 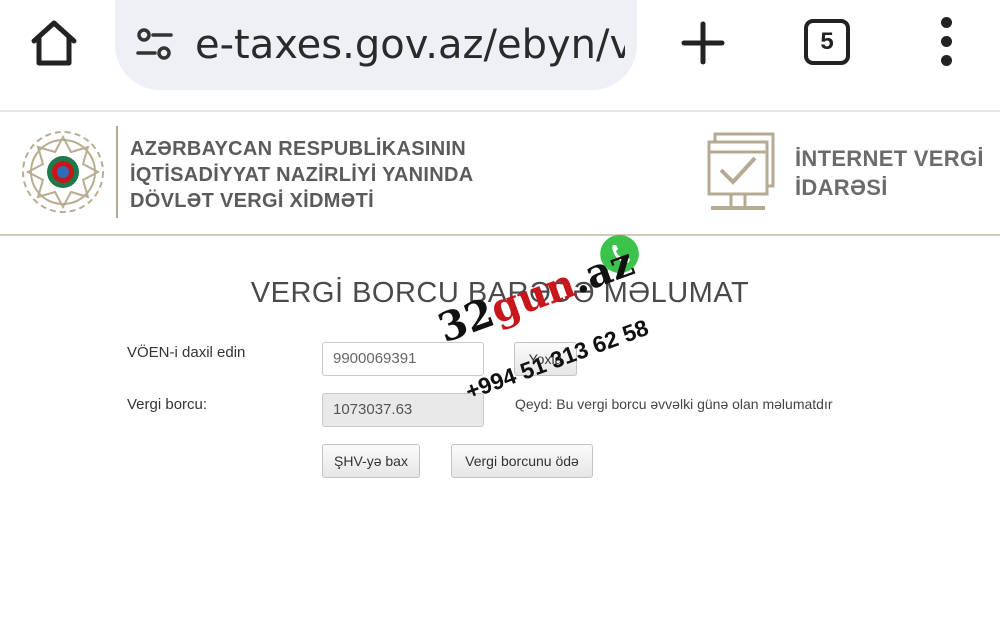 I want to click on watermark: 32gun.az +994 51 313 62 58, so click(x=543, y=318).